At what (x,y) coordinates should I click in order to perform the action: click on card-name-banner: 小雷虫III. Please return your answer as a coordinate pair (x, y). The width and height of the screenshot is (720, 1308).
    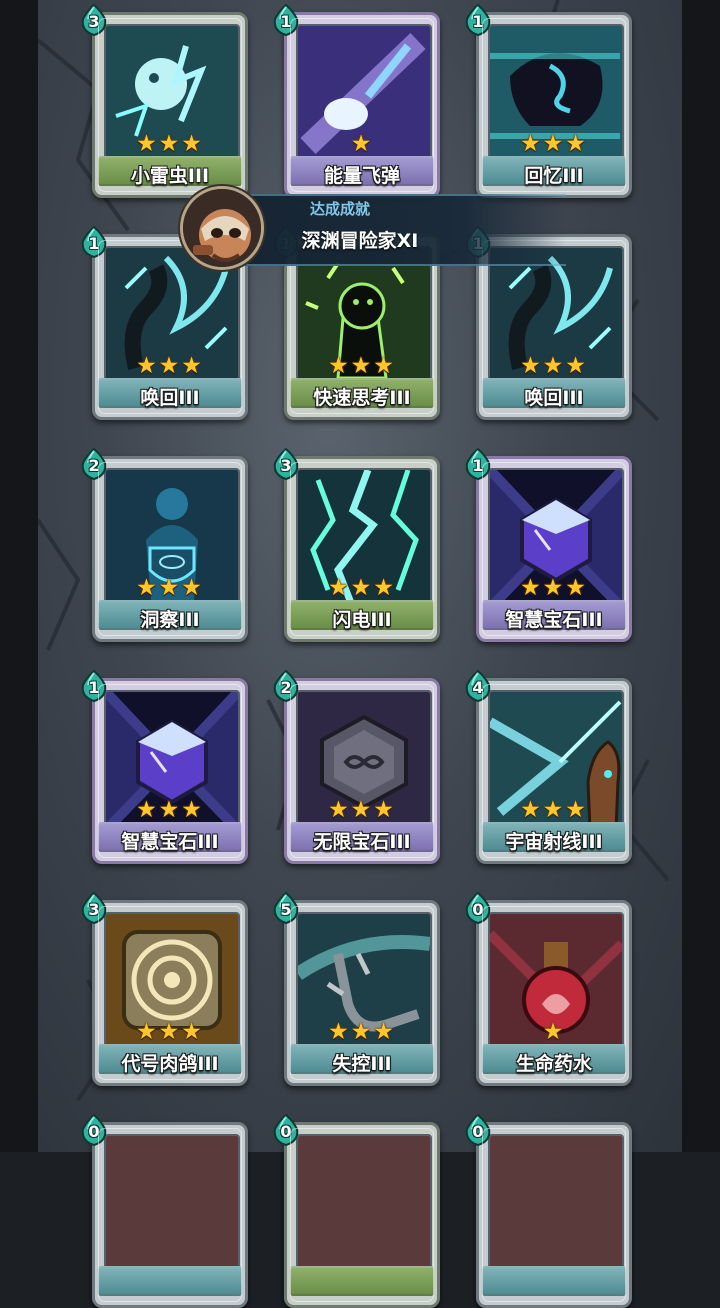
    Looking at the image, I should click on (170, 171).